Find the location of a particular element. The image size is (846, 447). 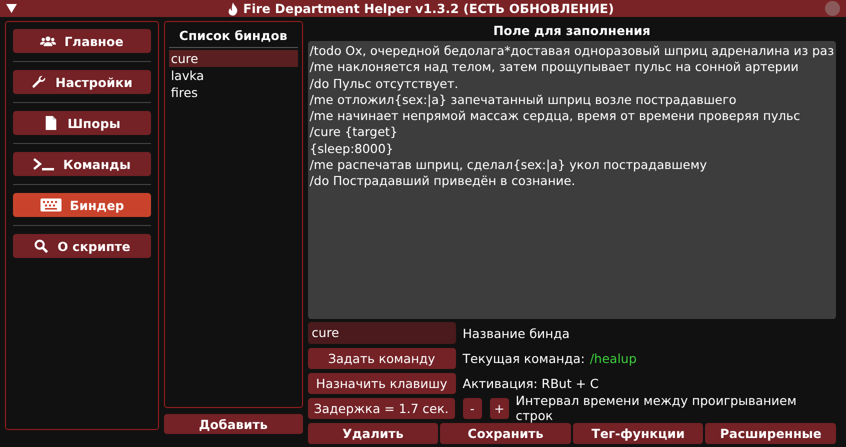

bind-item: fires is located at coordinates (233, 92).